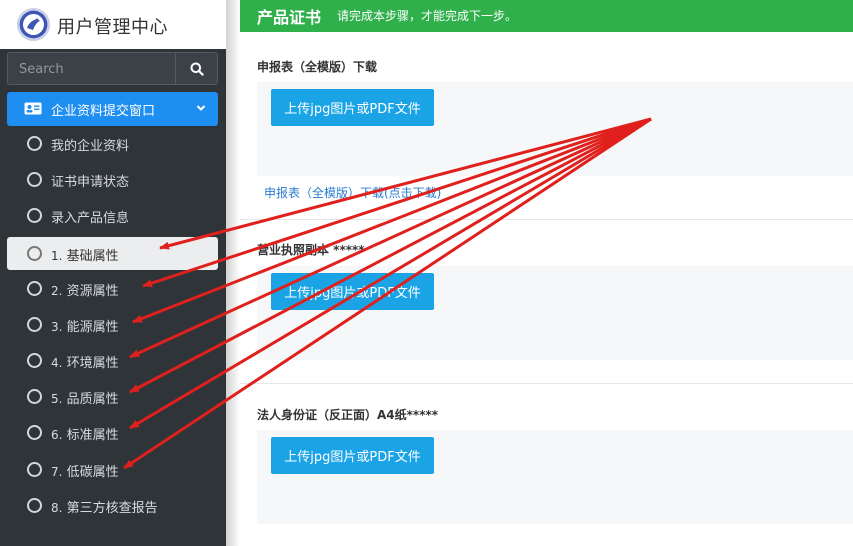 This screenshot has width=853, height=546. I want to click on sidebar-item-label: 7. 低碳属性, so click(85, 470).